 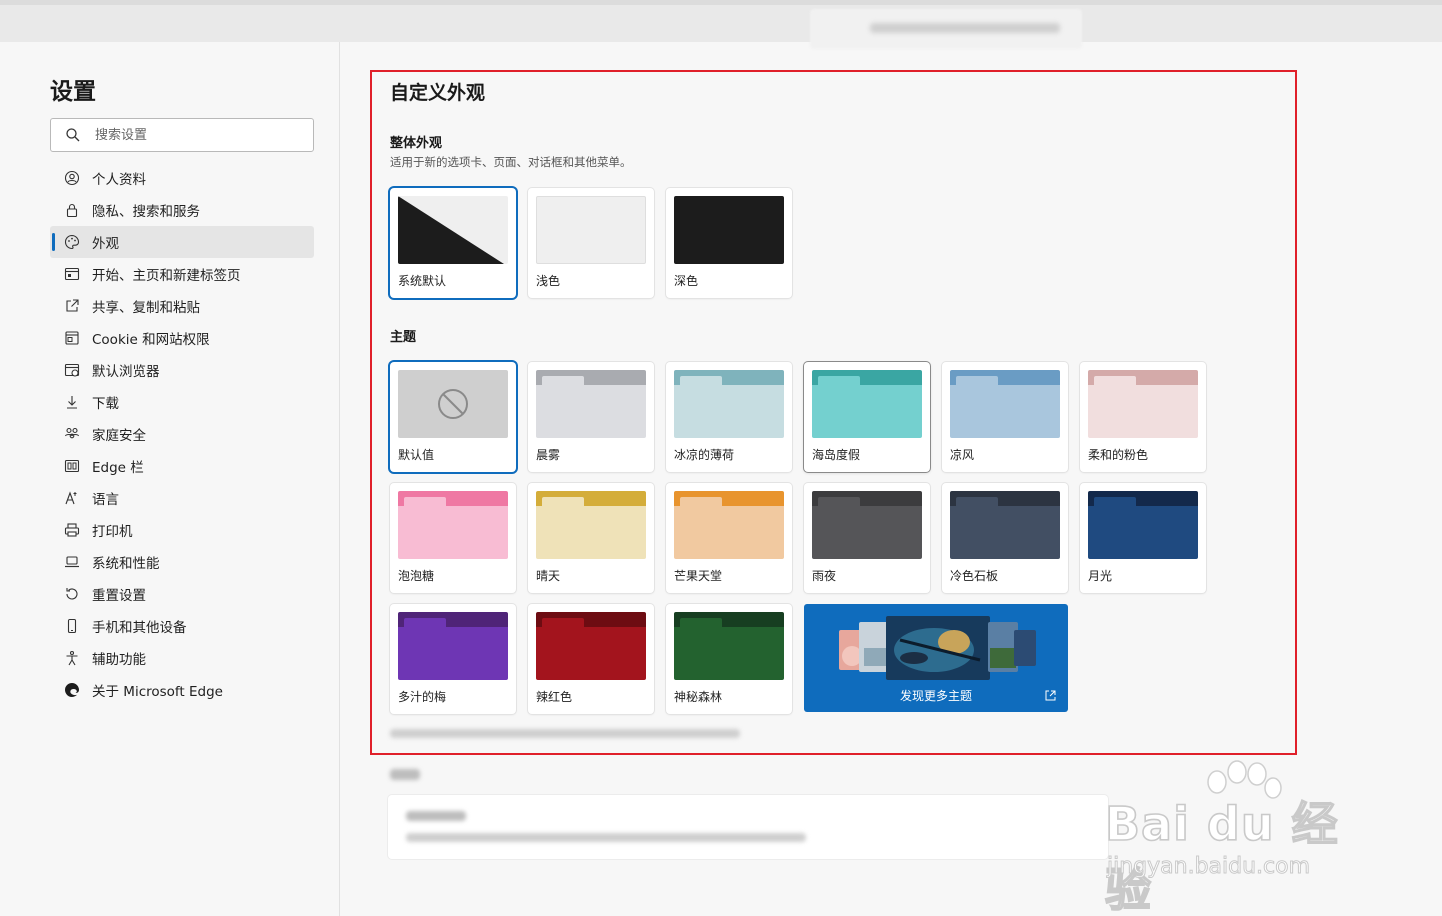 I want to click on sidebar-item-label: 默认浏览器, so click(x=126, y=372).